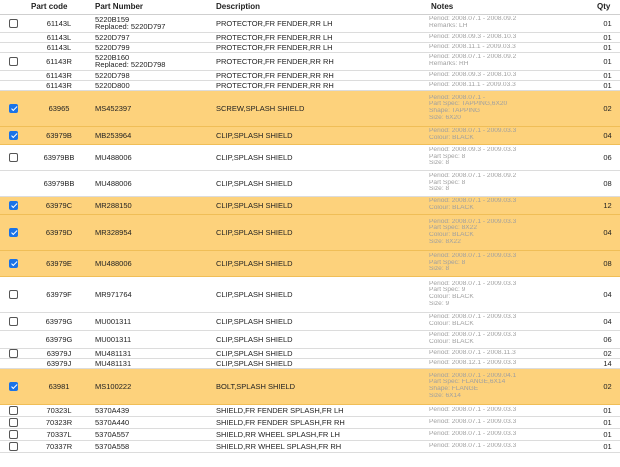 This screenshot has width=620, height=467. What do you see at coordinates (59, 183) in the screenshot?
I see `part-code: 63979BB` at bounding box center [59, 183].